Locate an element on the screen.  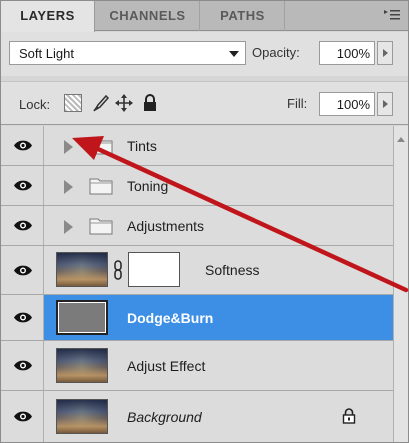
layer-mask-thumbnail is located at coordinates (154, 269).